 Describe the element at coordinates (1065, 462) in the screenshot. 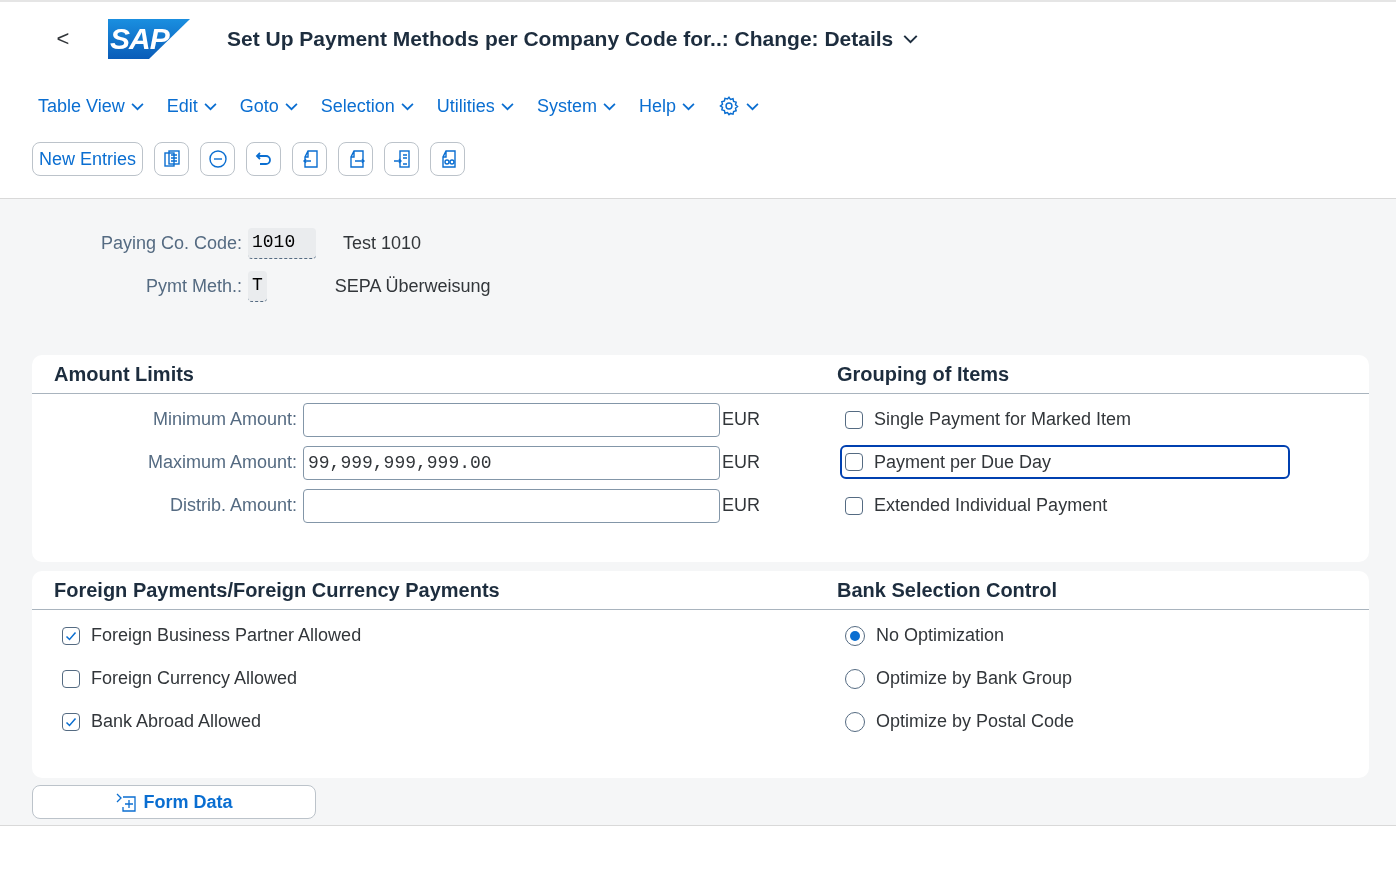

I see `focused-checkbox-row: Payment per Due Day` at that location.